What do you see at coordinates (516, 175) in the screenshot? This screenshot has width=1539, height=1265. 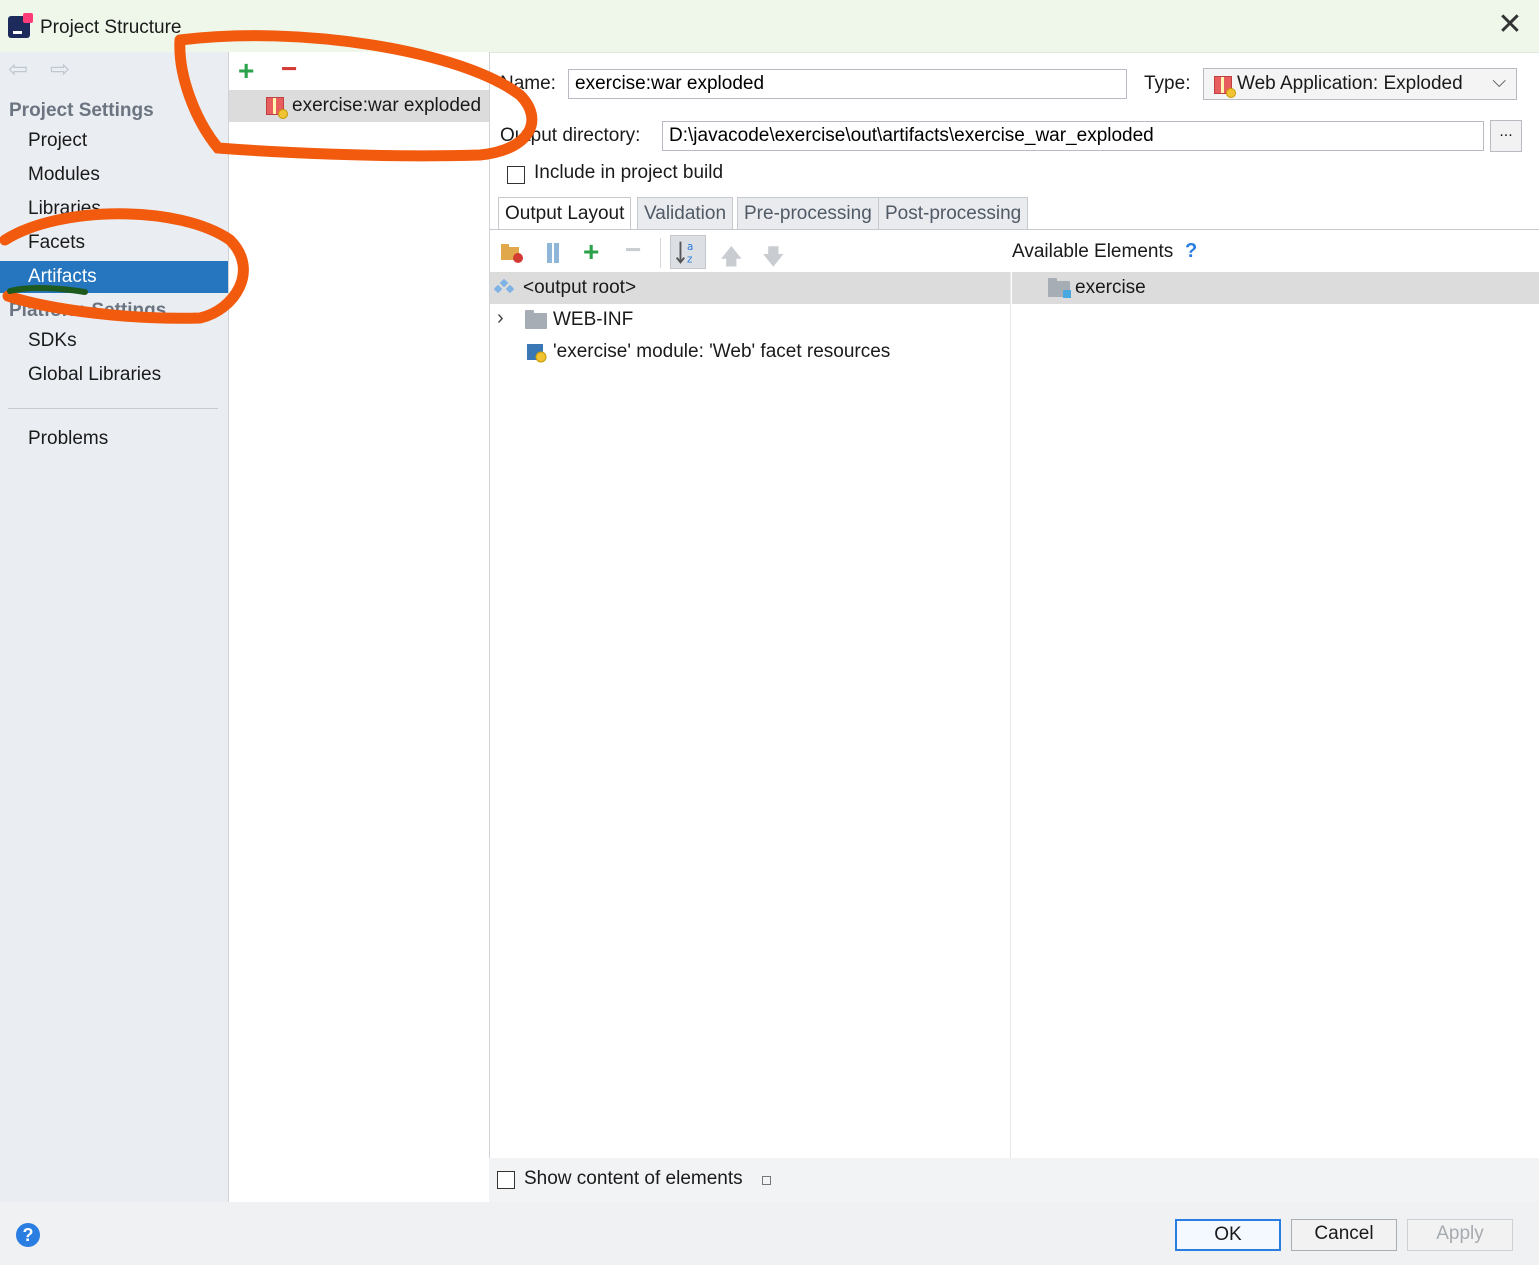 I see `include-build-checkbox` at bounding box center [516, 175].